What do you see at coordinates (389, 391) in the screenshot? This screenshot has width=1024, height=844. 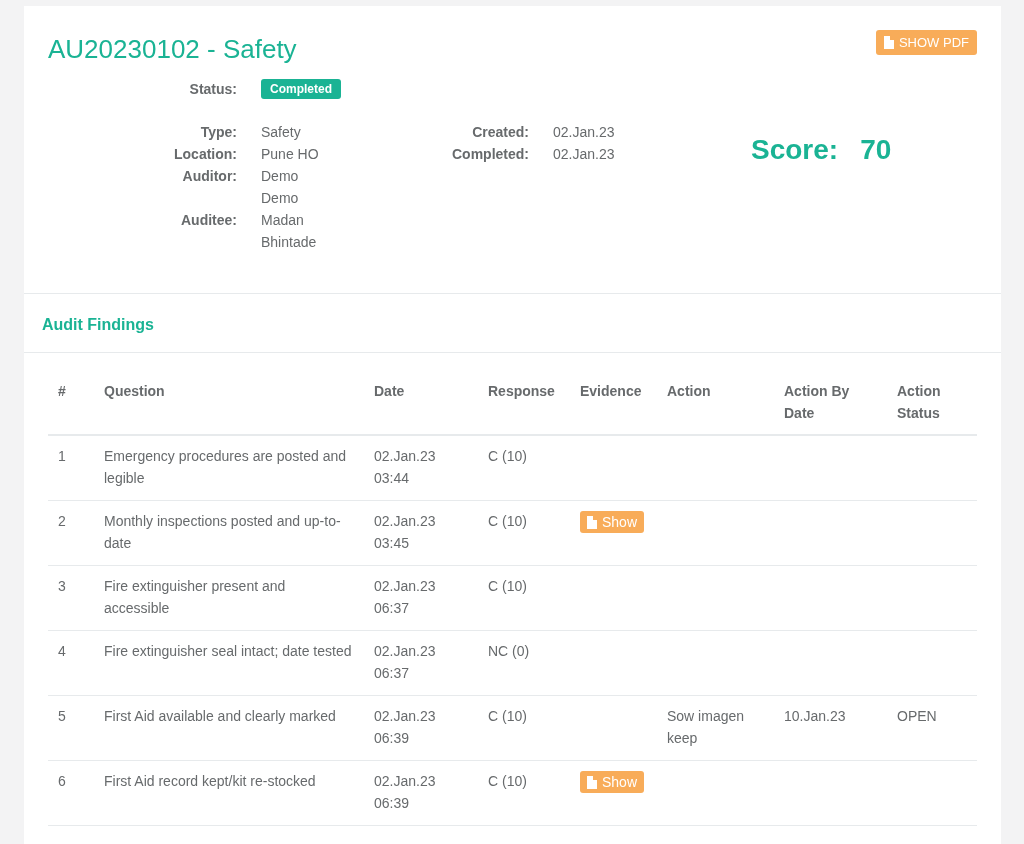 I see `column-header: Date` at bounding box center [389, 391].